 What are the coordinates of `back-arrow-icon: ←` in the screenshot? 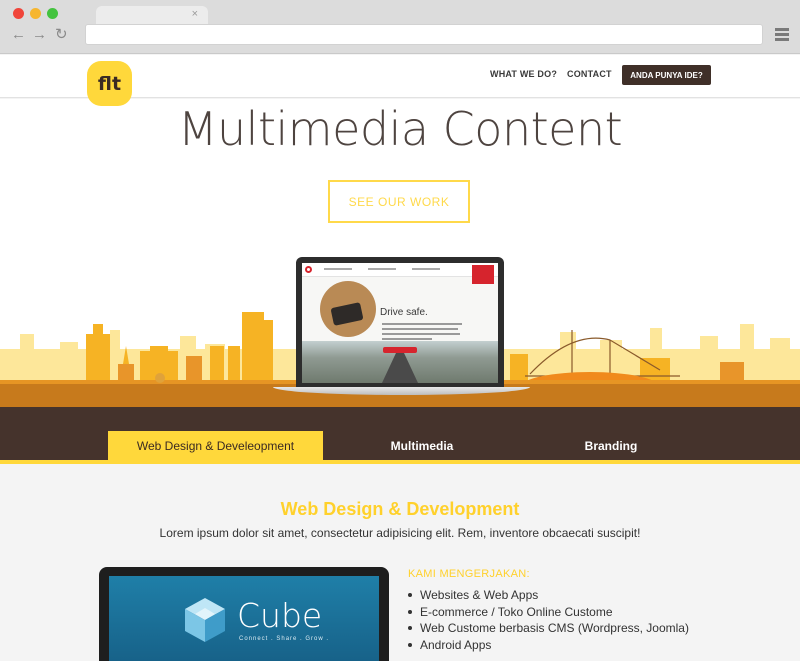 It's located at (18, 35).